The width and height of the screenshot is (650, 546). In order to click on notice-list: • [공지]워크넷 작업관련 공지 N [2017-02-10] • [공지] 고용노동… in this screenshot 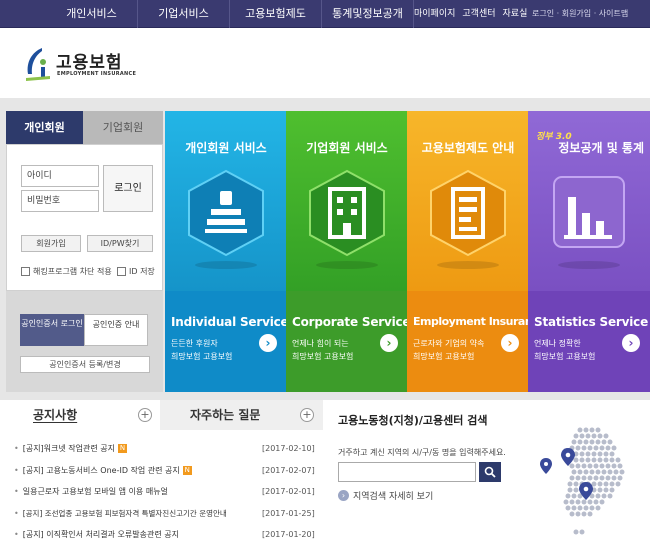, I will do `click(165, 492)`.